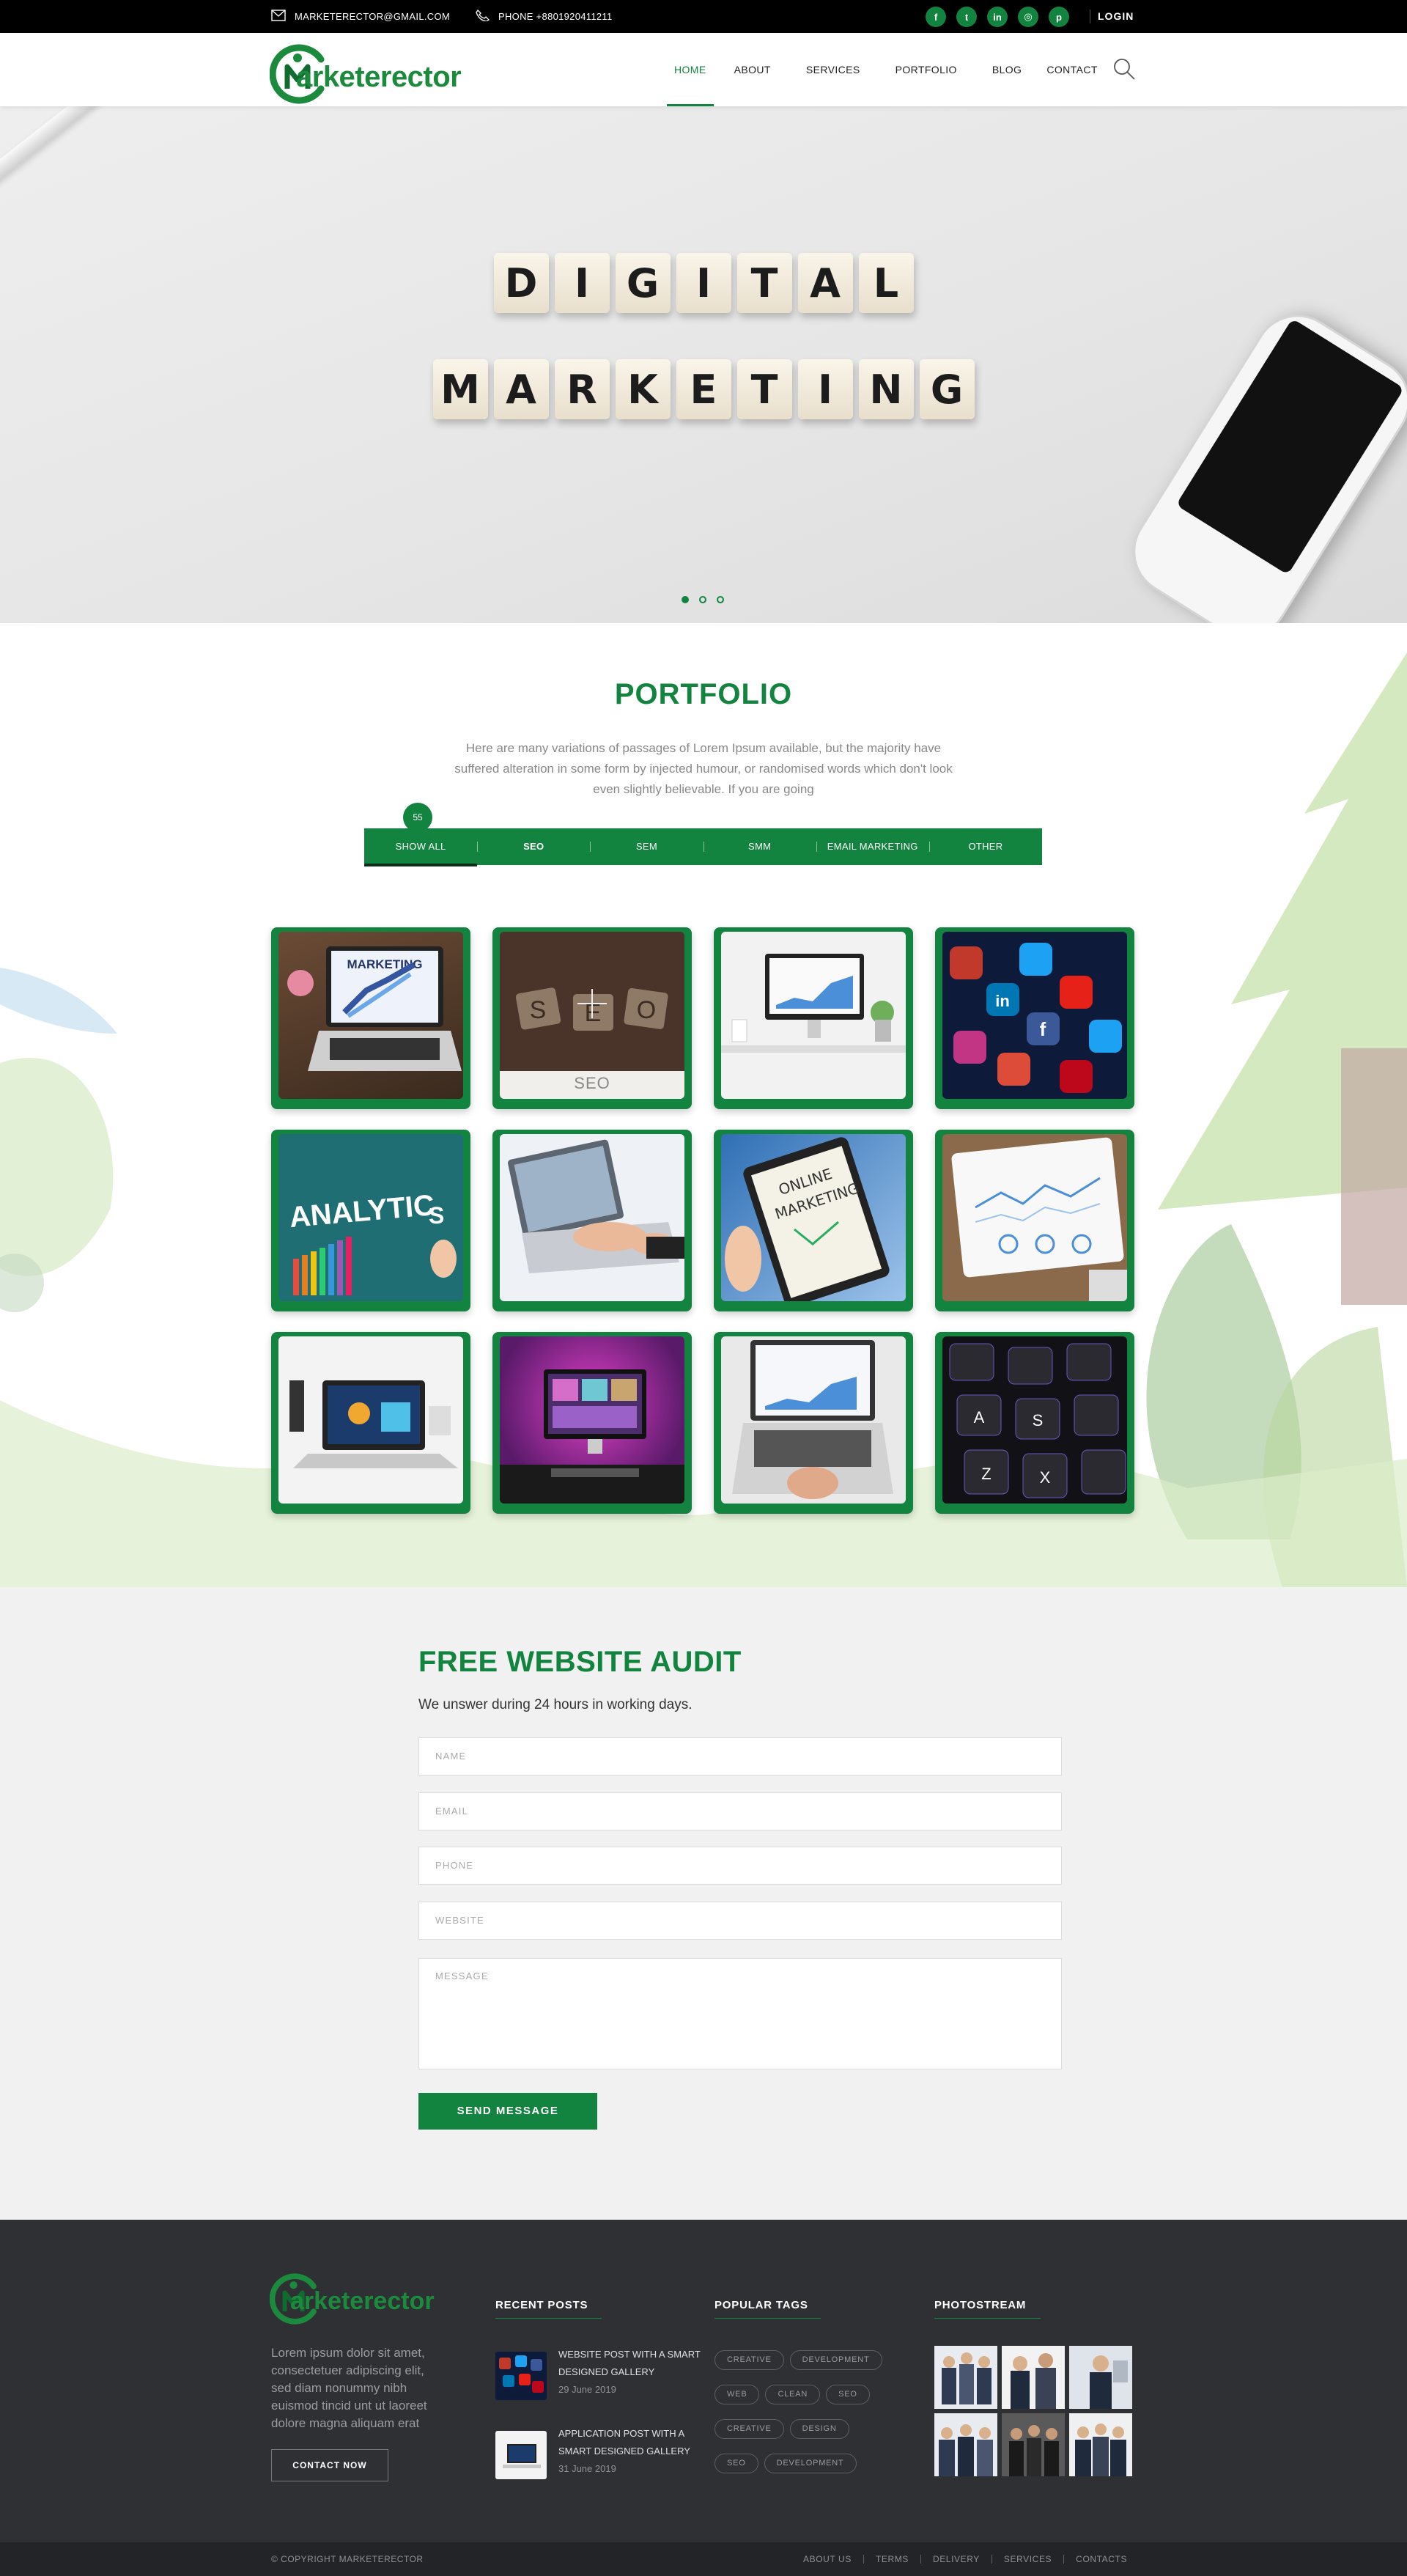 The height and width of the screenshot is (2576, 1407). I want to click on nav-portfolio: PORTFOLIO, so click(926, 69).